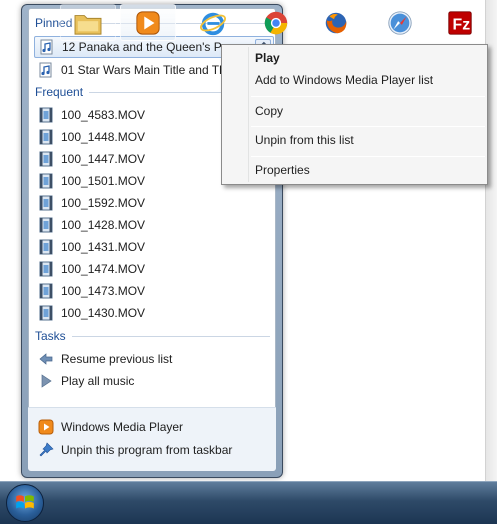 This screenshot has height=524, width=497. What do you see at coordinates (369, 58) in the screenshot?
I see `context-play: Play` at bounding box center [369, 58].